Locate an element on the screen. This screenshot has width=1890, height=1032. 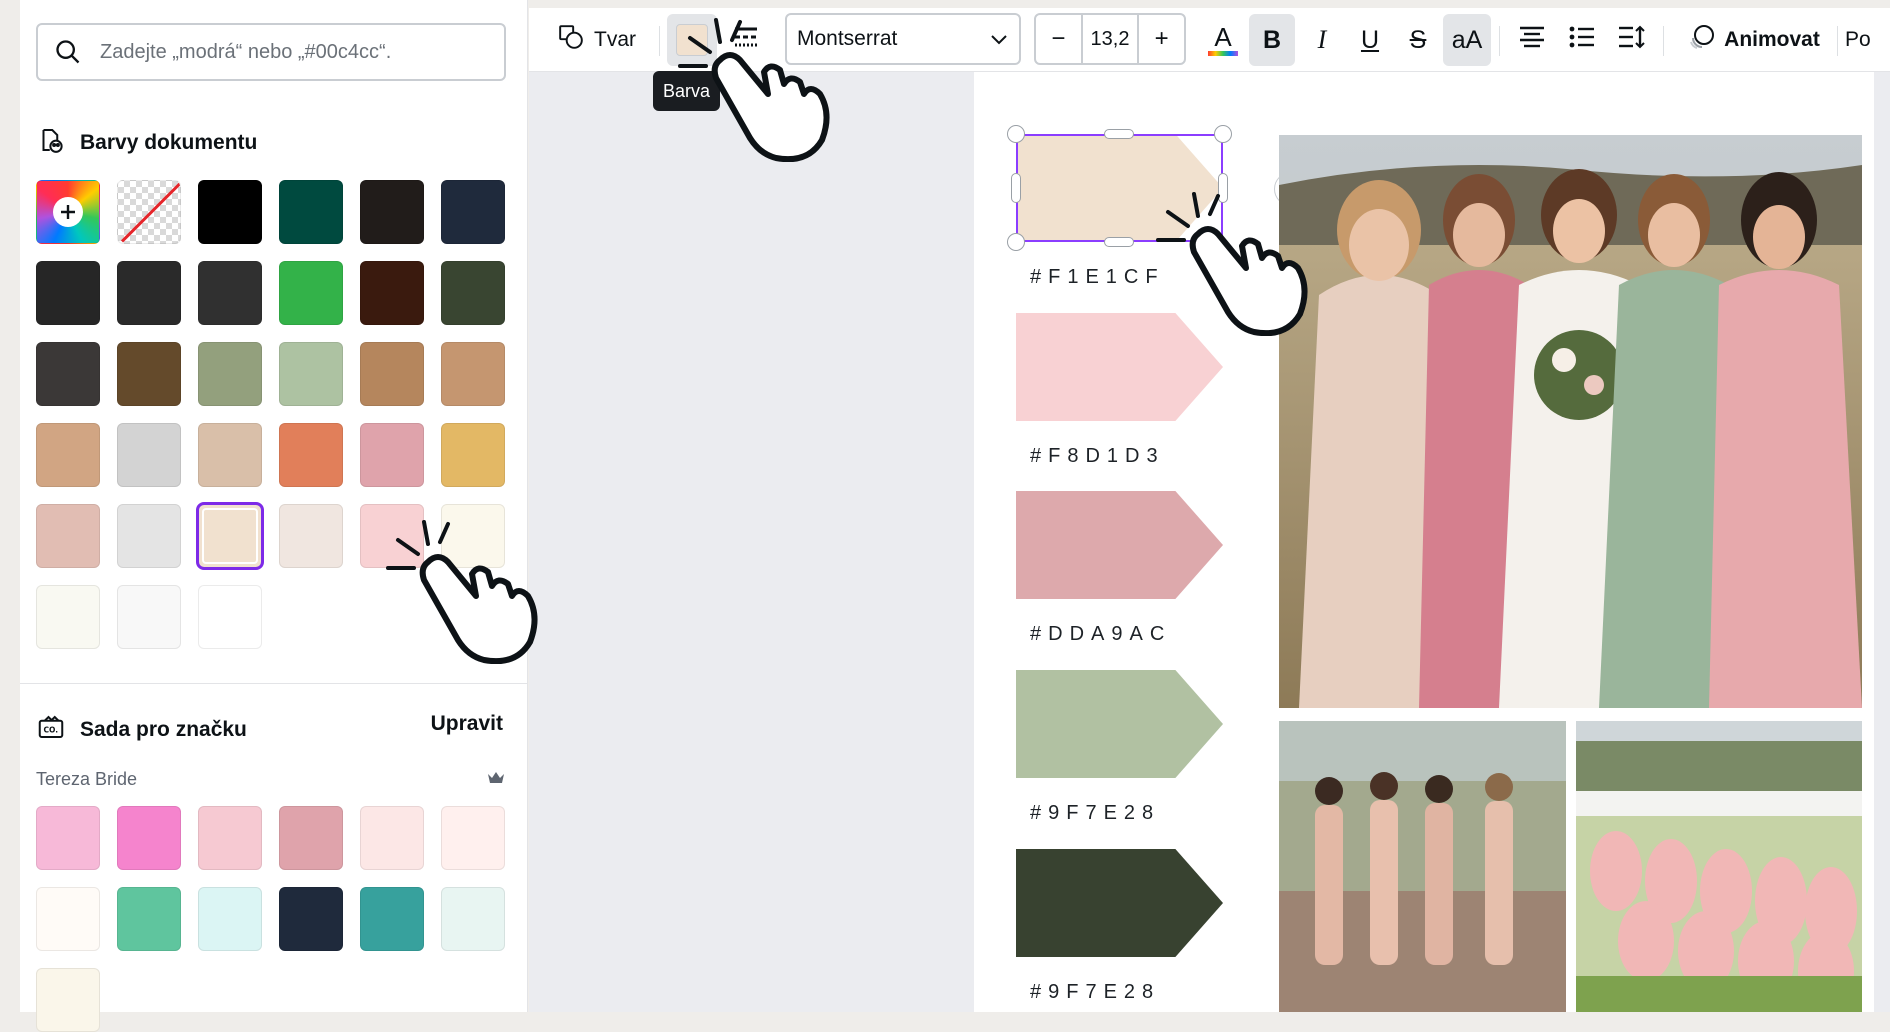
chevron-down-icon is located at coordinates (999, 39).